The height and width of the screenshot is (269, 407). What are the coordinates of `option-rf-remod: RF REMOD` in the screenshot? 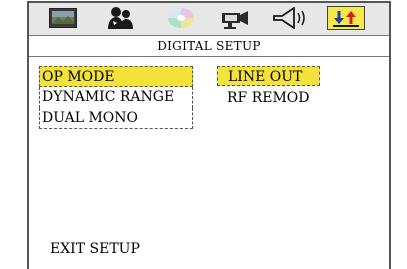 It's located at (268, 98).